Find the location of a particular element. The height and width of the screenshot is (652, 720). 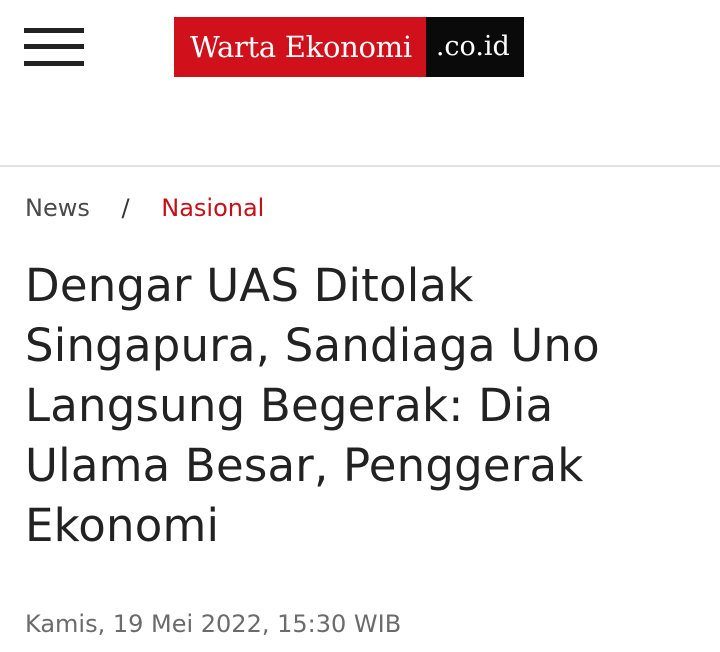

hamburger-menu-icon is located at coordinates (54, 48).